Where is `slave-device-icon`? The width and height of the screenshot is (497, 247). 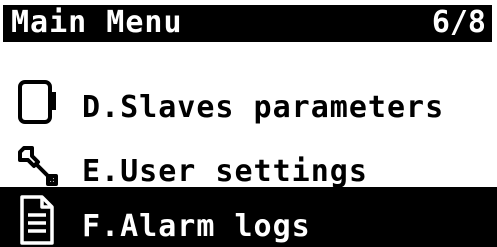 slave-device-icon is located at coordinates (38, 106).